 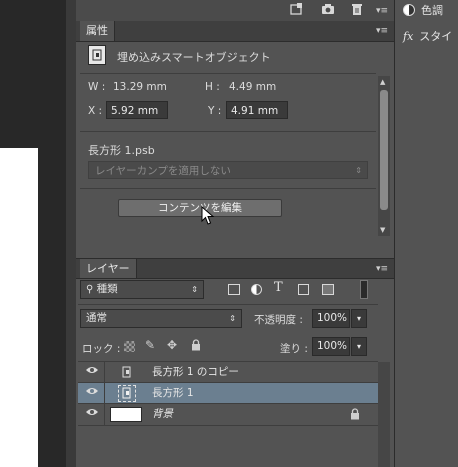 What do you see at coordinates (364, 289) in the screenshot?
I see `filter-toggle-switch` at bounding box center [364, 289].